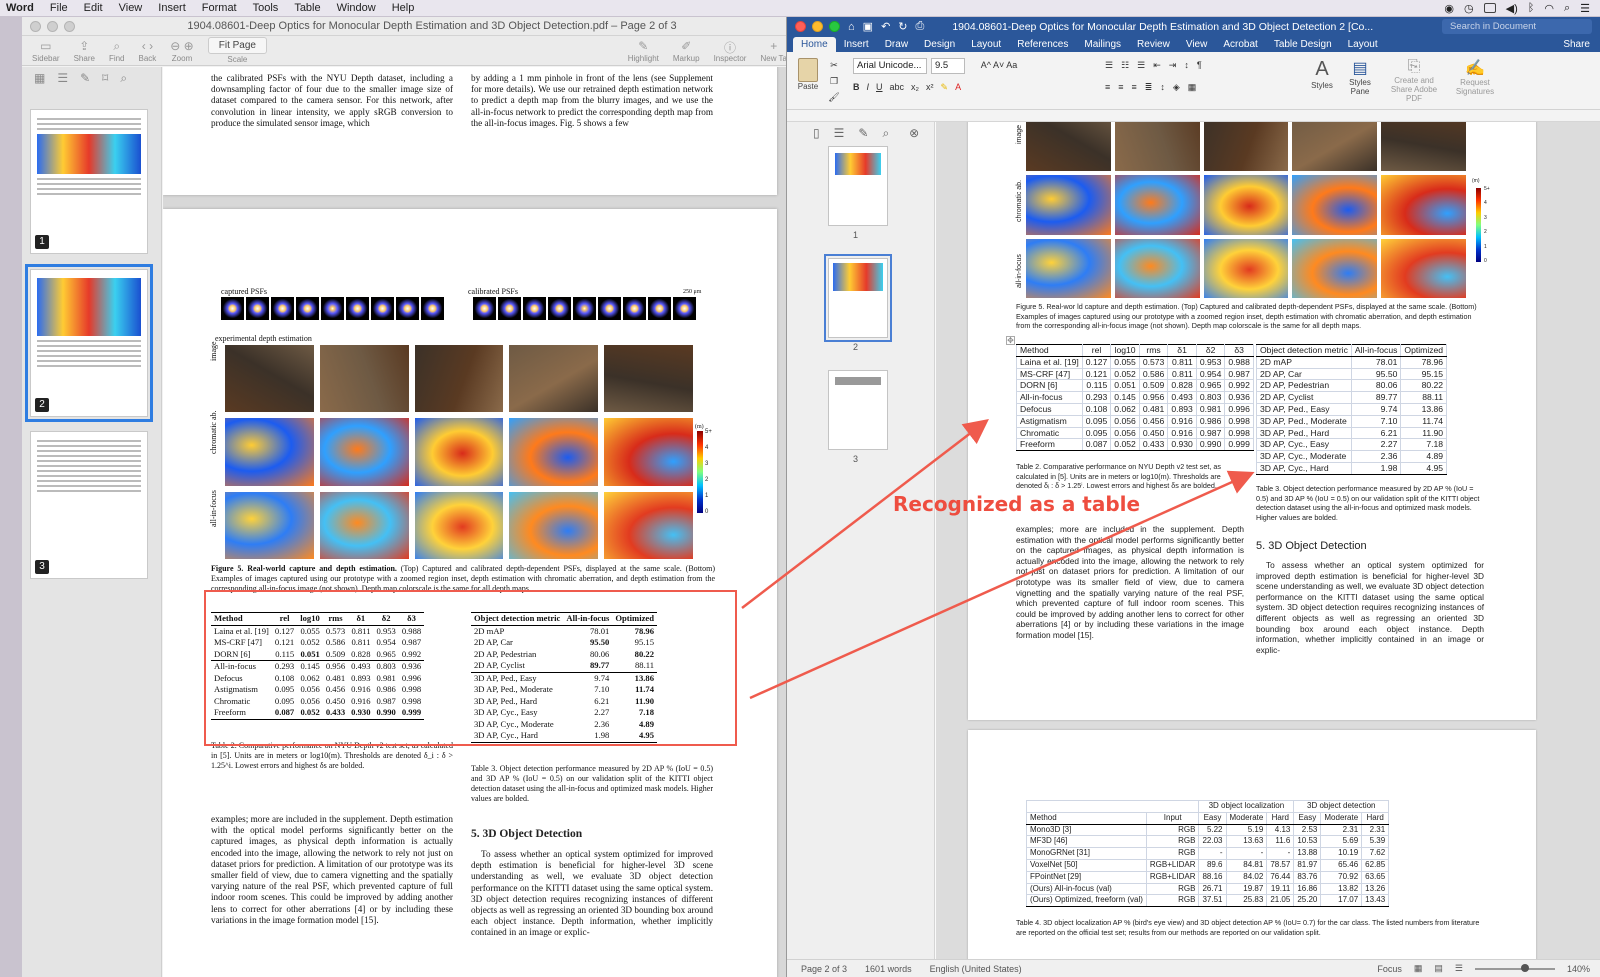 Image resolution: width=1600 pixels, height=977 pixels. What do you see at coordinates (834, 97) in the screenshot?
I see `format-painter-icon: 🖌` at bounding box center [834, 97].